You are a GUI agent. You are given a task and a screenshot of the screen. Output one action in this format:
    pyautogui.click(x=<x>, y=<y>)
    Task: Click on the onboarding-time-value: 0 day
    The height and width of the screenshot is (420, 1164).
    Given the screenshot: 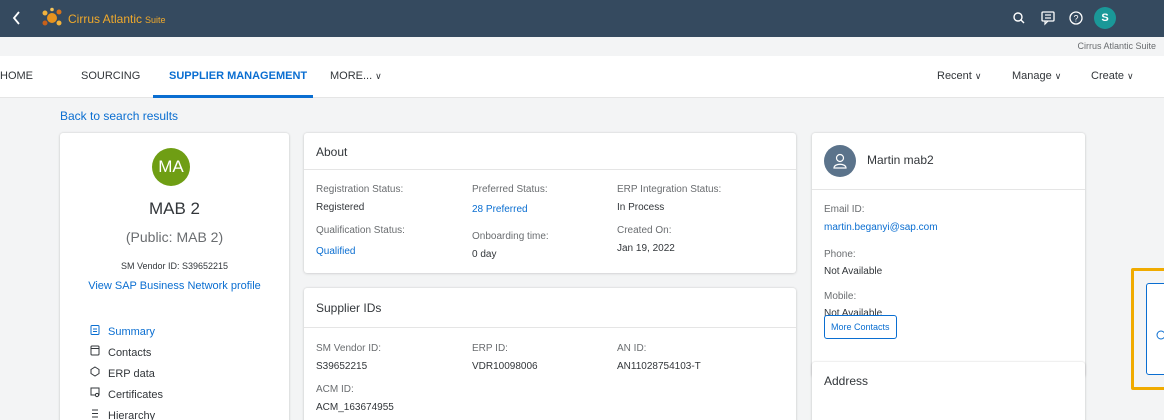 What is the action you would take?
    pyautogui.click(x=484, y=254)
    